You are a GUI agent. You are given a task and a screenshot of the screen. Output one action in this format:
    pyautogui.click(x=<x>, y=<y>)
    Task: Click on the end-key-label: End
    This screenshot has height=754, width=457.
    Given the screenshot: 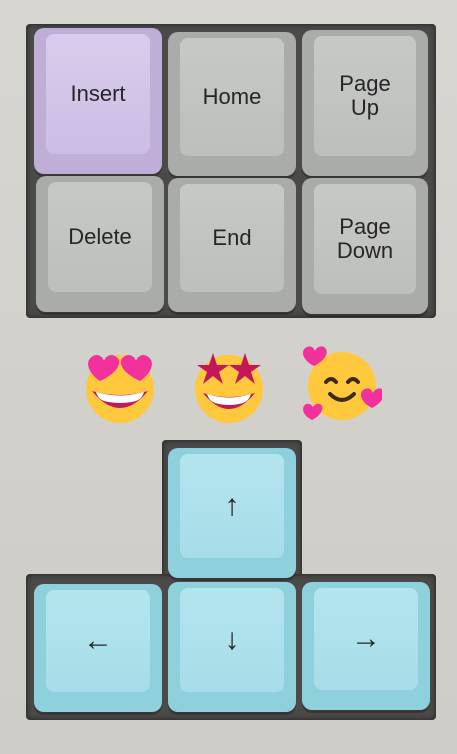 What is the action you would take?
    pyautogui.click(x=232, y=237)
    